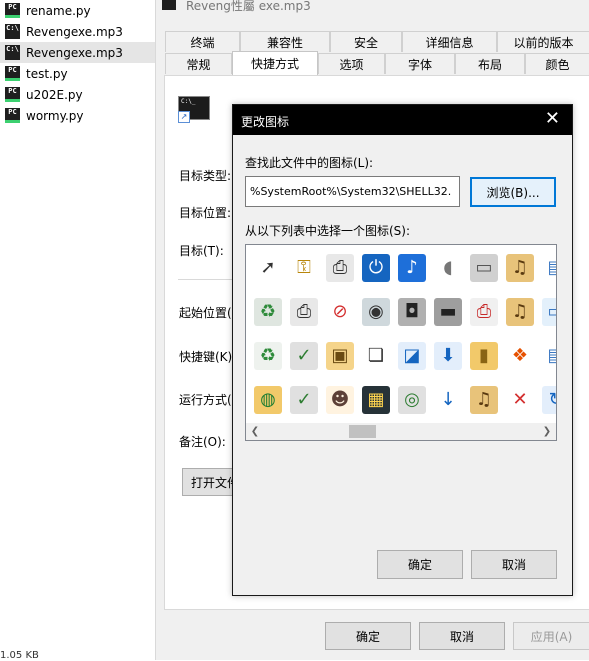  I want to click on dvd-icon: ◉, so click(376, 312).